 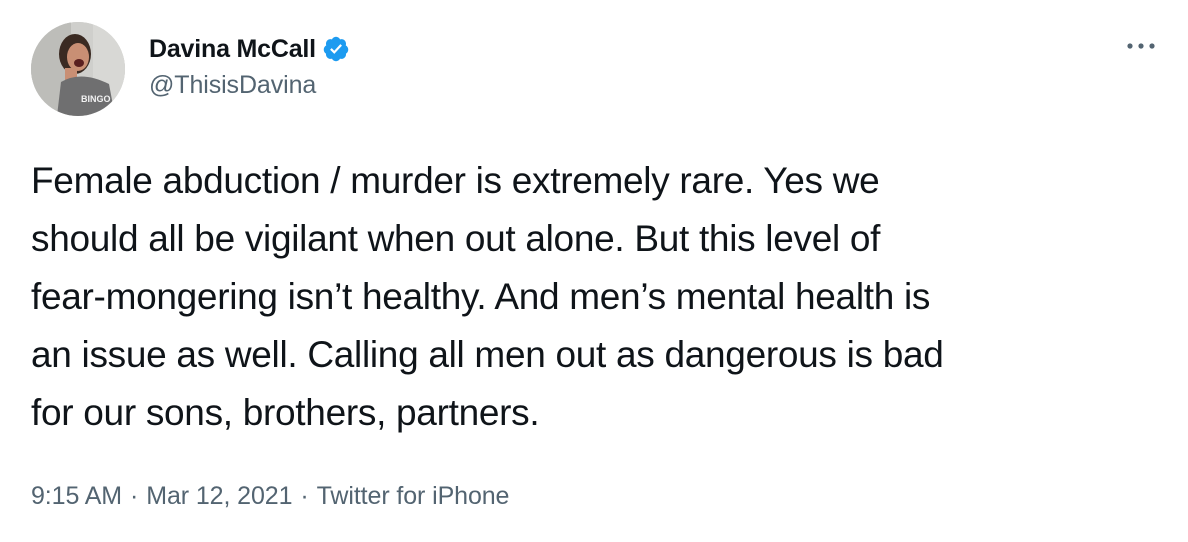 What do you see at coordinates (1141, 46) in the screenshot?
I see `more-horizontal-icon` at bounding box center [1141, 46].